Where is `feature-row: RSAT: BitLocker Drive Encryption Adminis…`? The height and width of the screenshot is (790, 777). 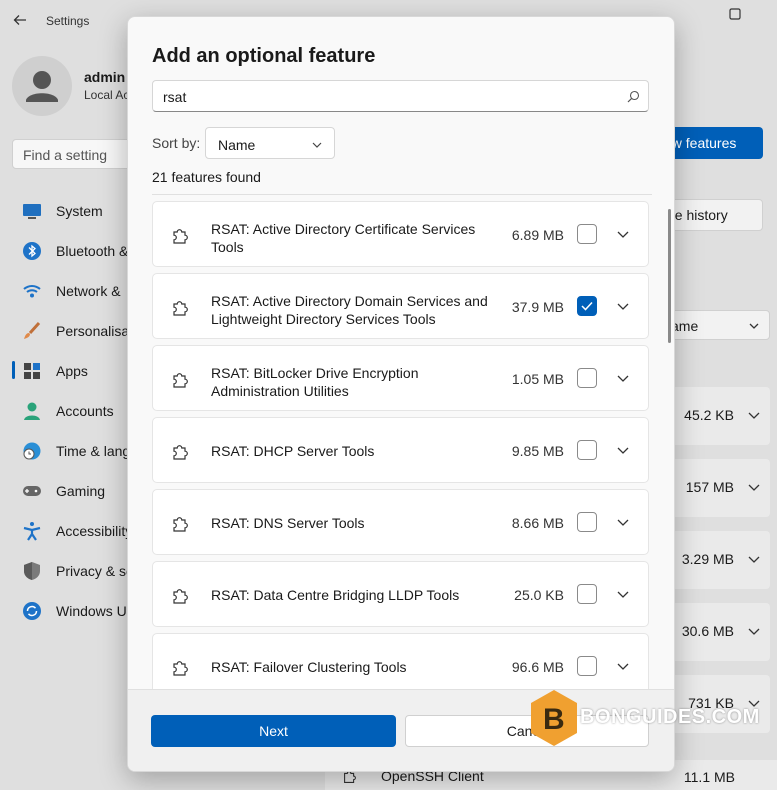
feature-row: RSAT: BitLocker Drive Encryption Adminis… is located at coordinates (400, 378).